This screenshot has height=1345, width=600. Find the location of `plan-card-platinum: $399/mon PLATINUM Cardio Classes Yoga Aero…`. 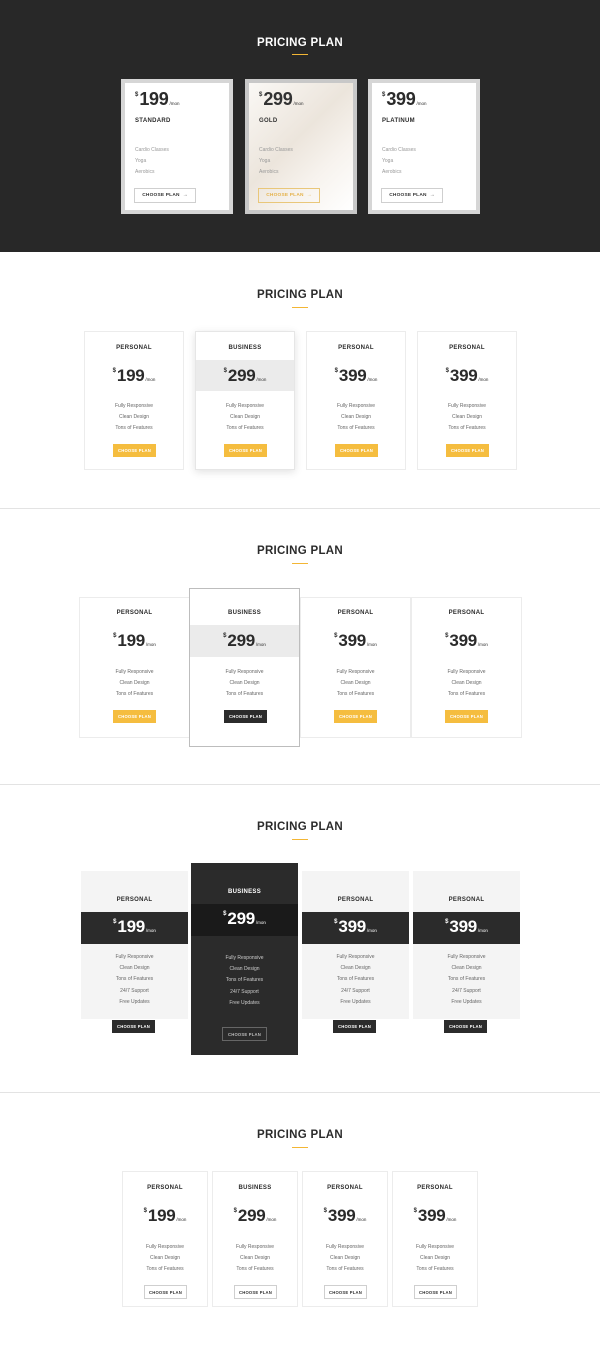

plan-card-platinum: $399/mon PLATINUM Cardio Classes Yoga Aero… is located at coordinates (424, 146).